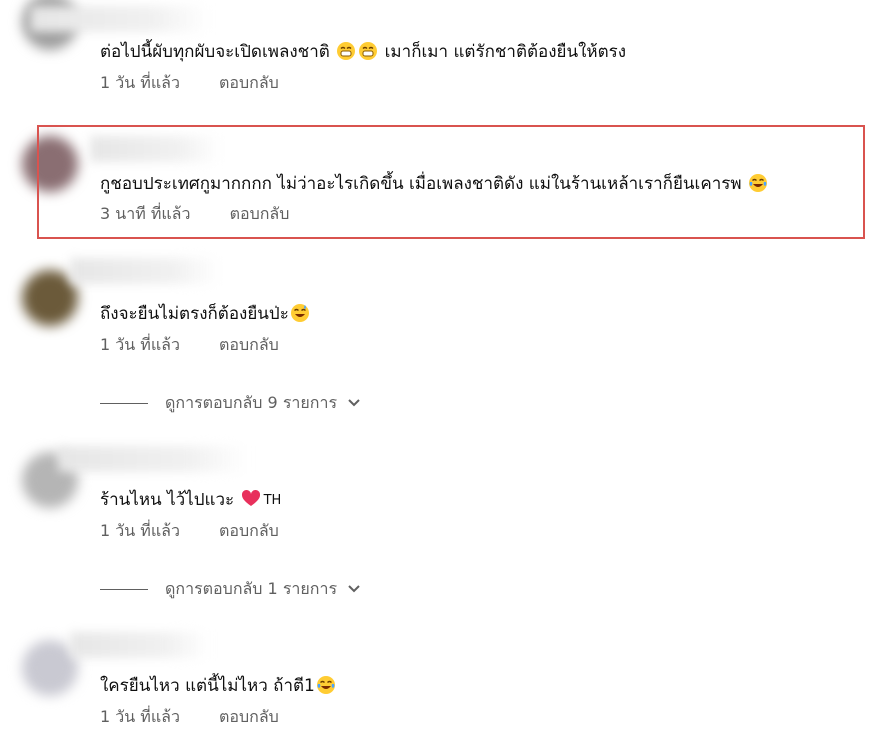 Image resolution: width=892 pixels, height=749 pixels. What do you see at coordinates (251, 402) in the screenshot?
I see `view-replies-label: ดูการตอบกลับ 9 รายการ` at bounding box center [251, 402].